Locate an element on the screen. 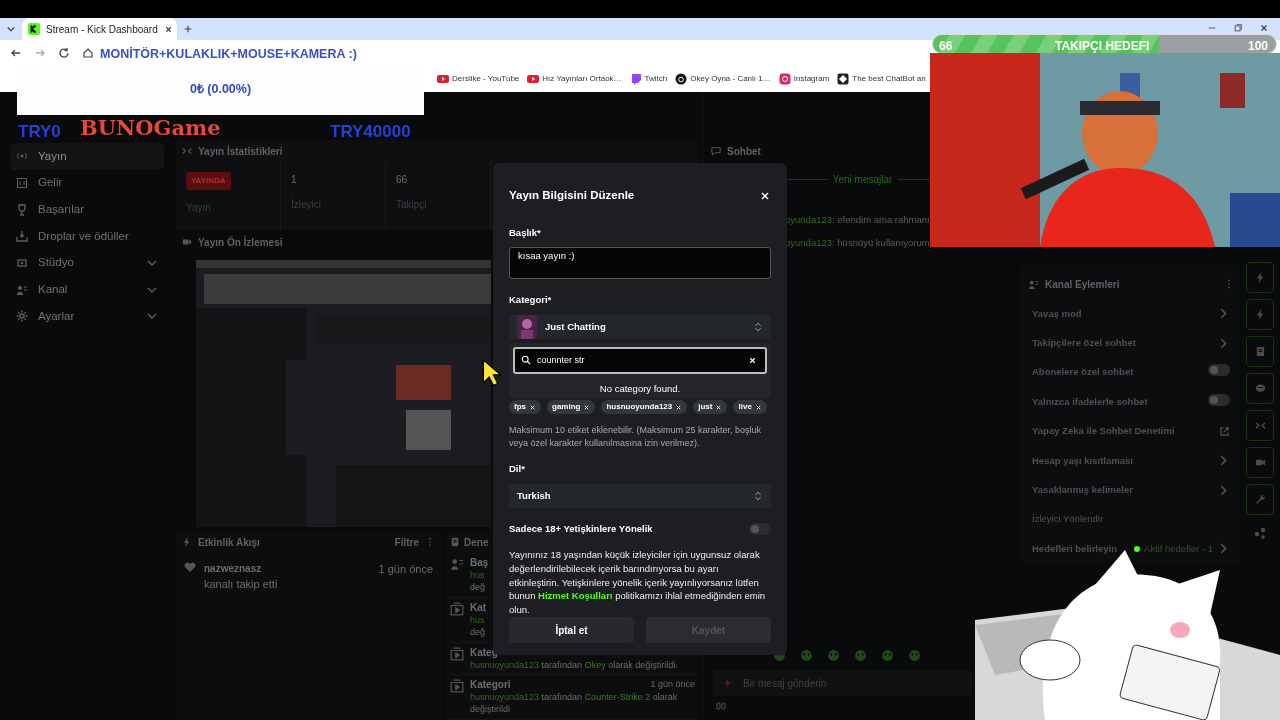  live-badge: YAYINDA is located at coordinates (208, 181).